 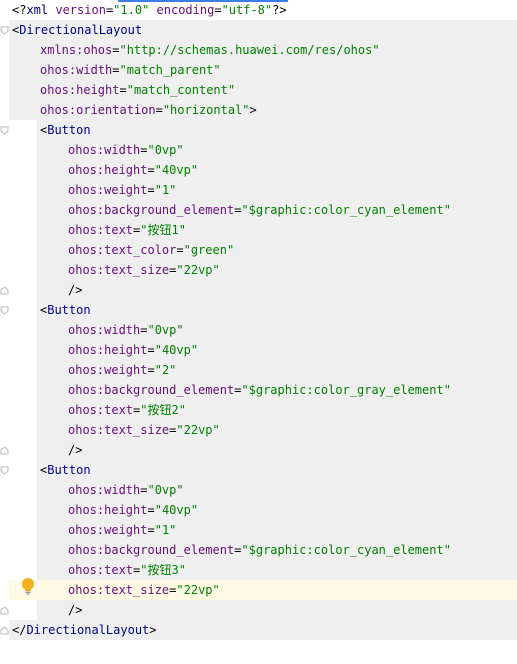 What do you see at coordinates (84, 630) in the screenshot?
I see `code-text: </DirectionalLayout>` at bounding box center [84, 630].